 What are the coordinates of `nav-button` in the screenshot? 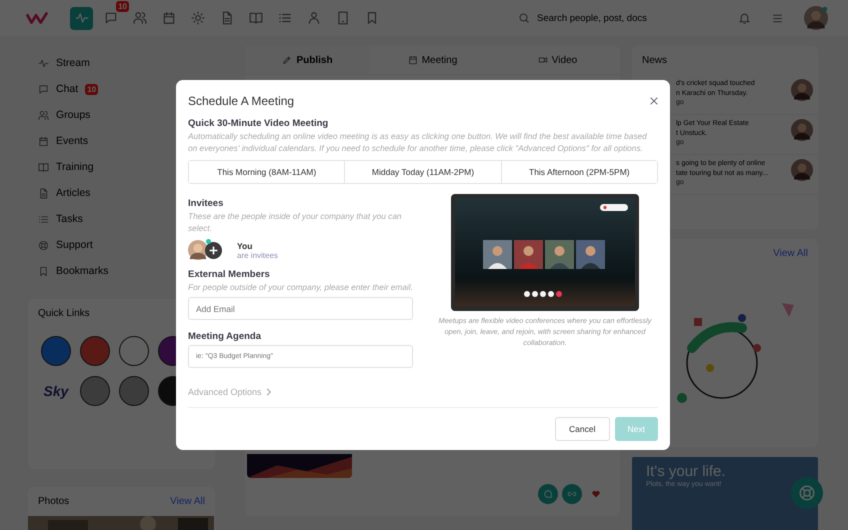 It's located at (81, 18).